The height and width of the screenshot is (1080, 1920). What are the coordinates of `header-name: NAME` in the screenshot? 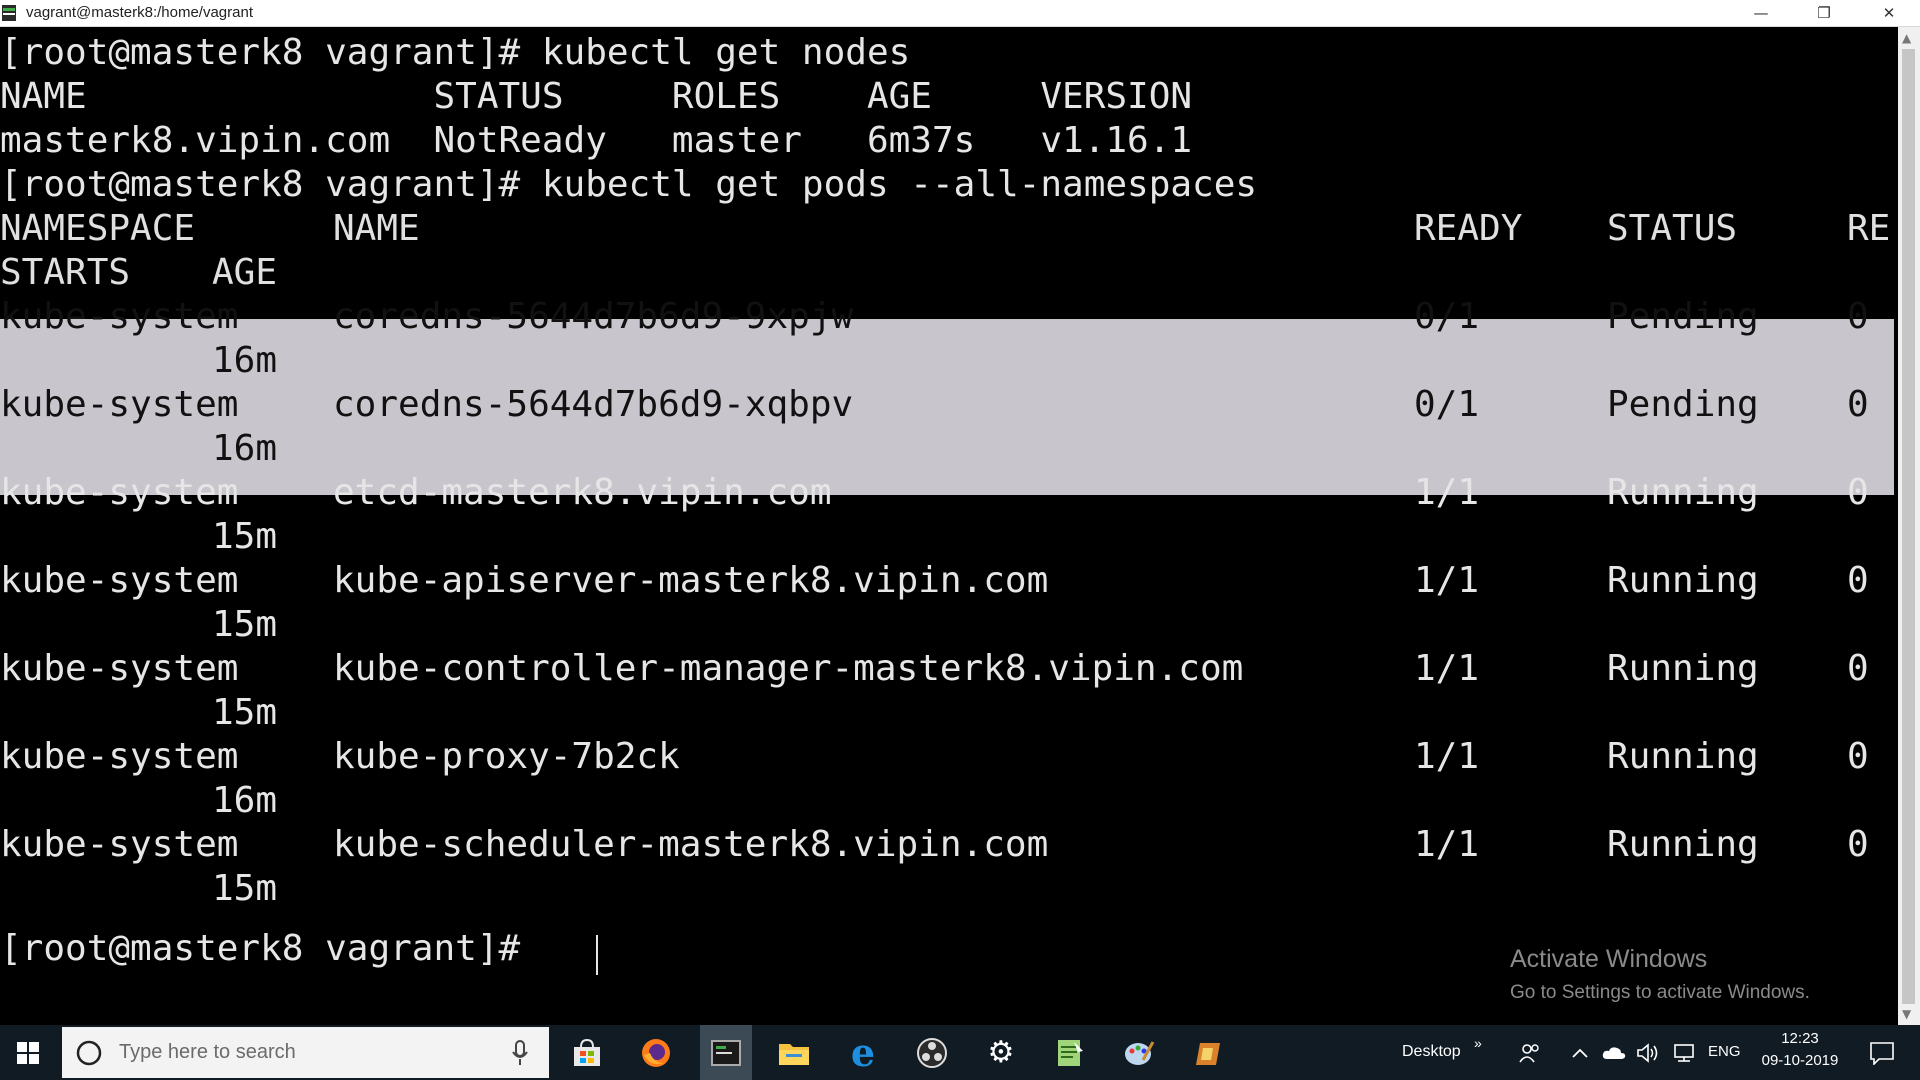 It's located at (376, 228).